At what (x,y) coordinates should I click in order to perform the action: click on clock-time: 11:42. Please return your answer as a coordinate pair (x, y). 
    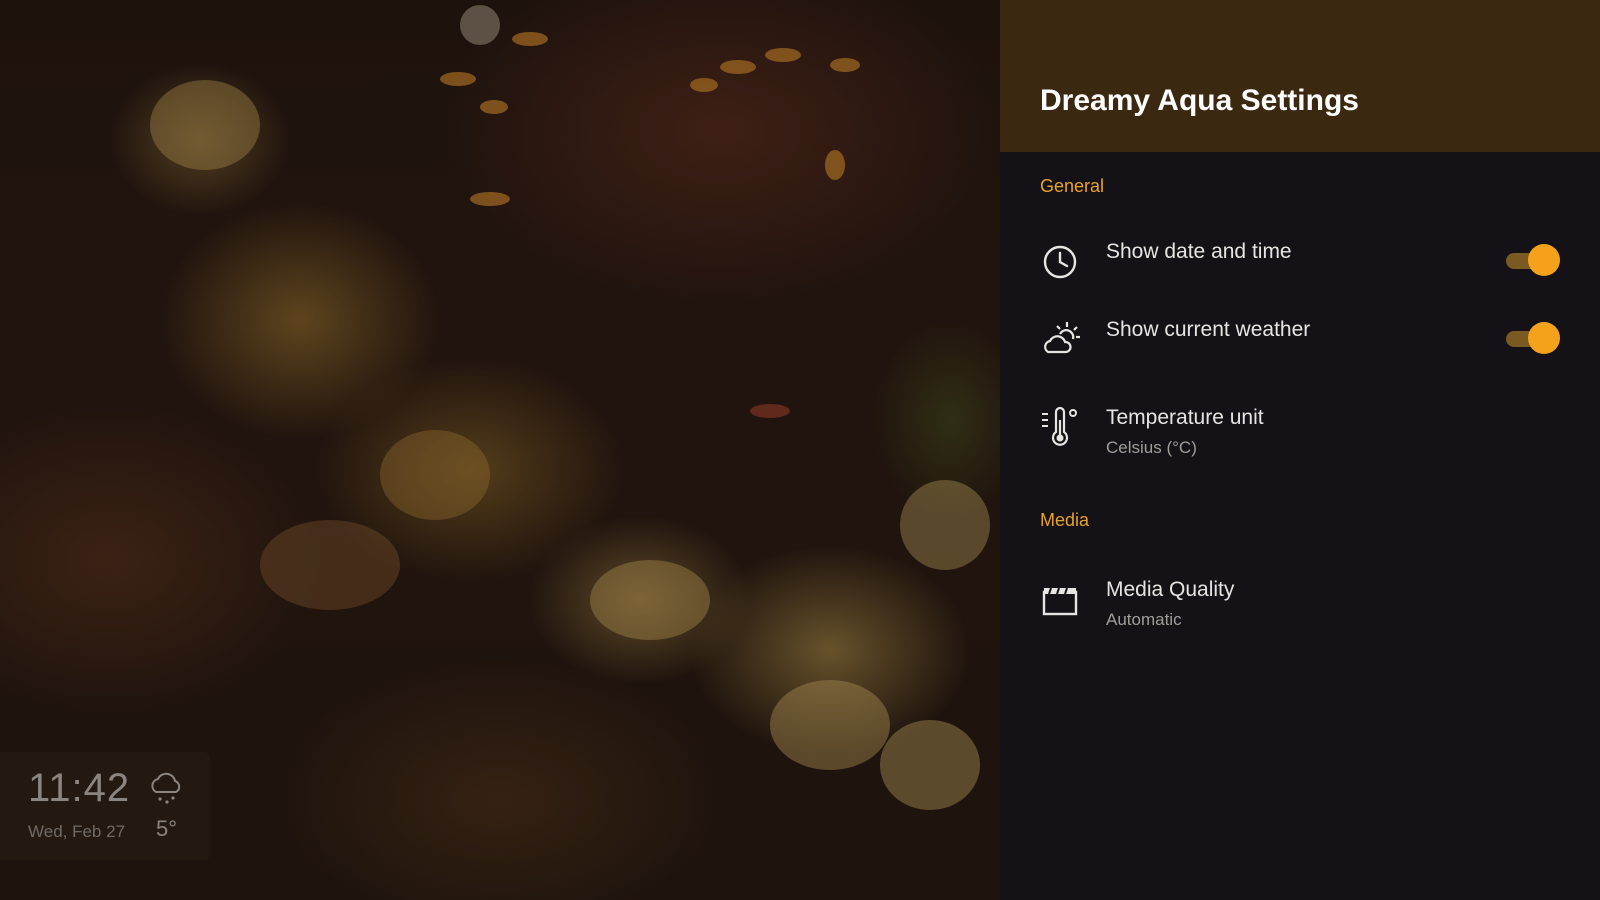
    Looking at the image, I should click on (79, 788).